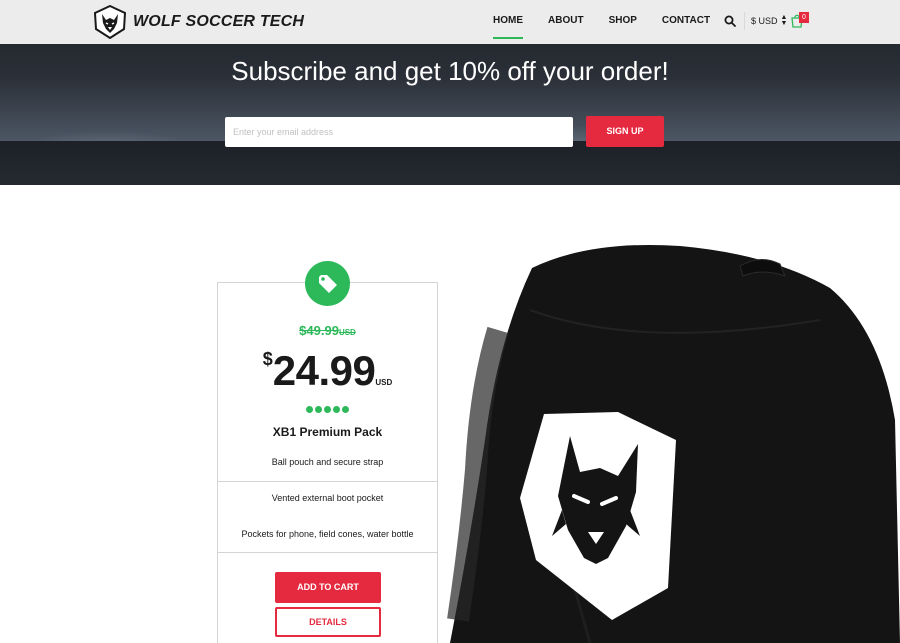  Describe the element at coordinates (328, 622) in the screenshot. I see `details-button: DETAILS` at that location.